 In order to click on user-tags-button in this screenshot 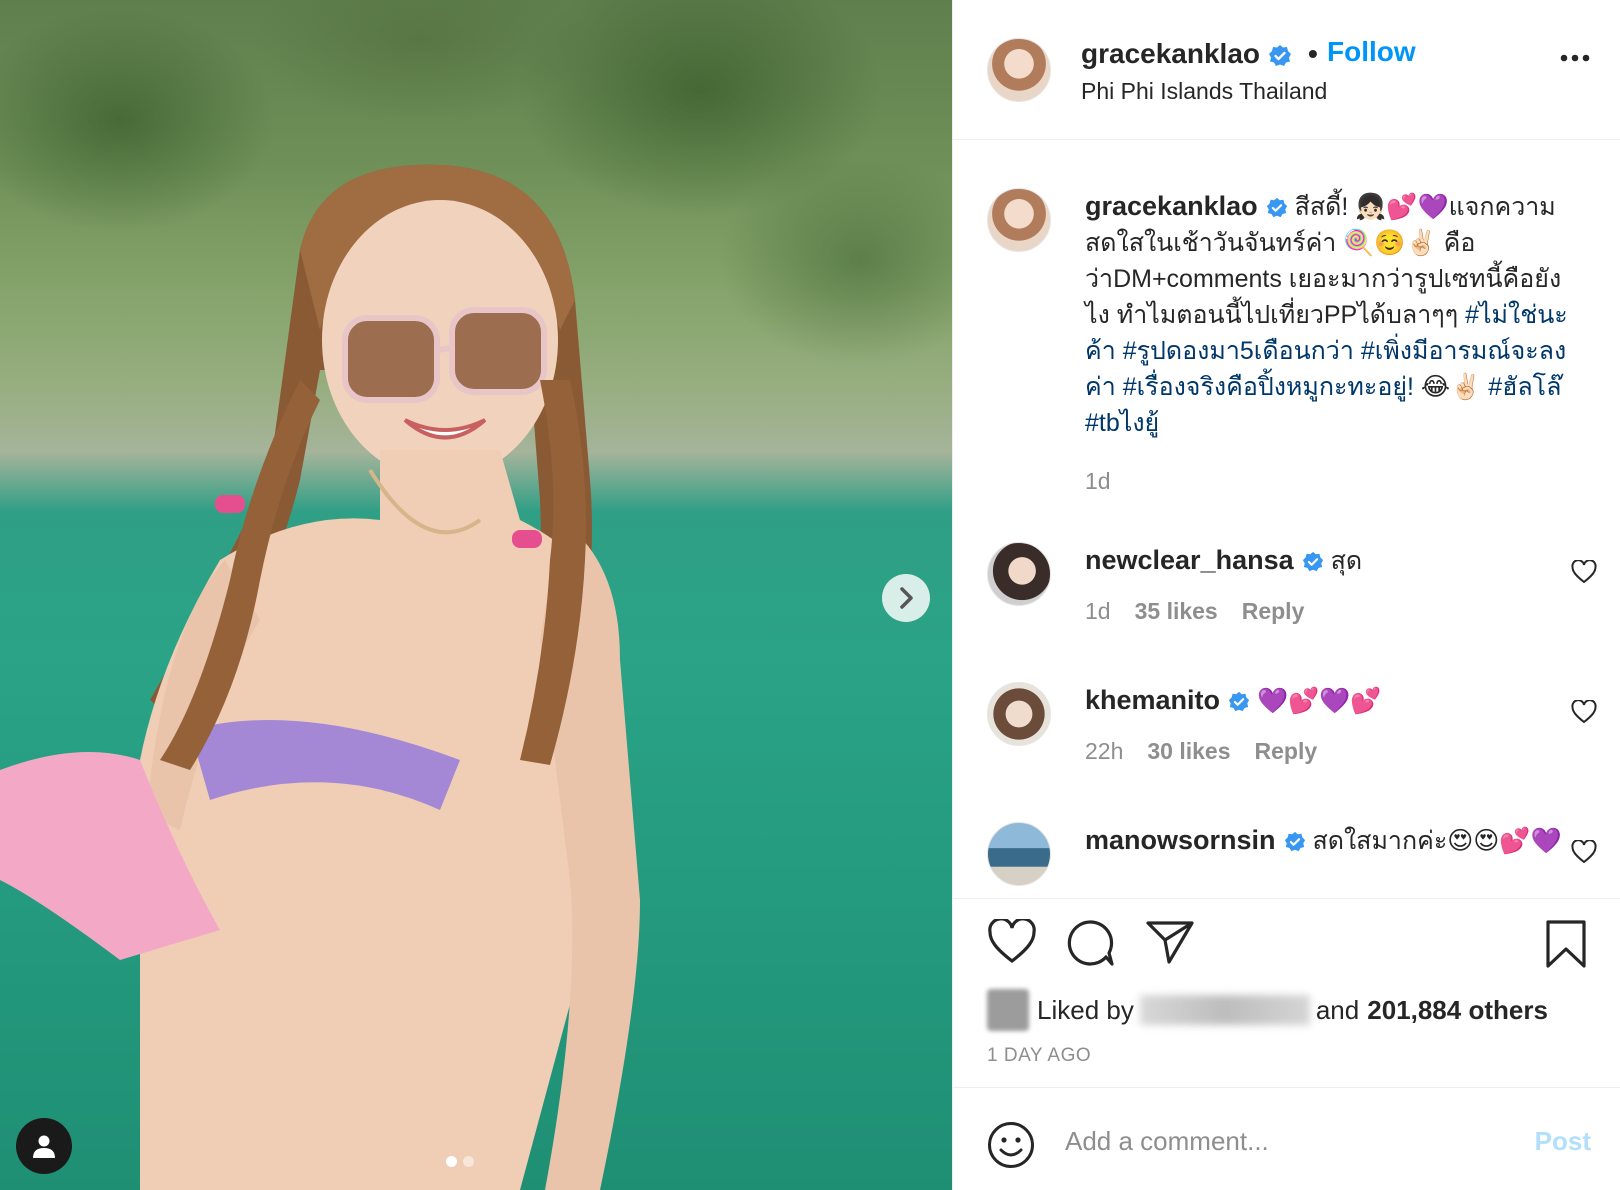, I will do `click(44, 1146)`.